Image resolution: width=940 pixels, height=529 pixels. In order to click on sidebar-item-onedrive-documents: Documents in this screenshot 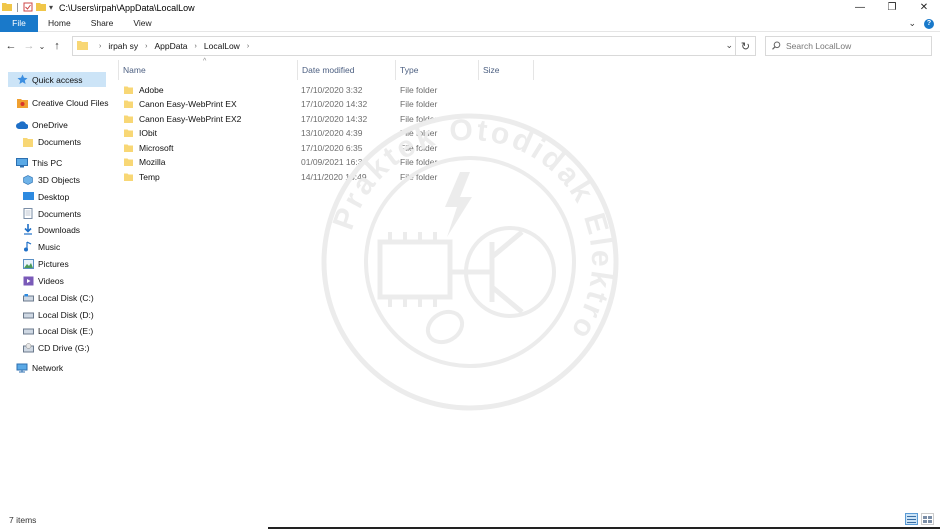, I will do `click(51, 141)`.